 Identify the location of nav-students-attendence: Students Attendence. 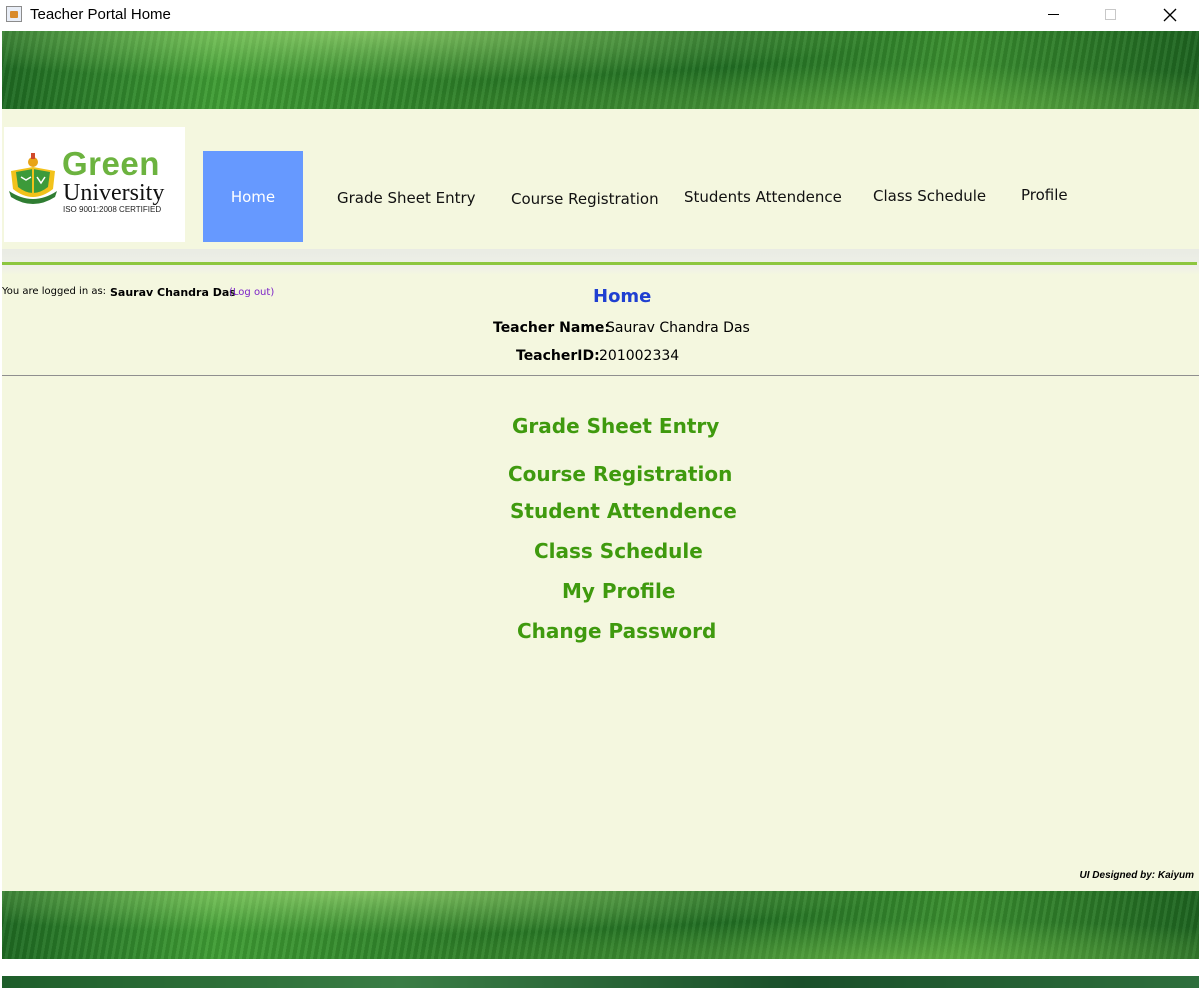
(763, 197).